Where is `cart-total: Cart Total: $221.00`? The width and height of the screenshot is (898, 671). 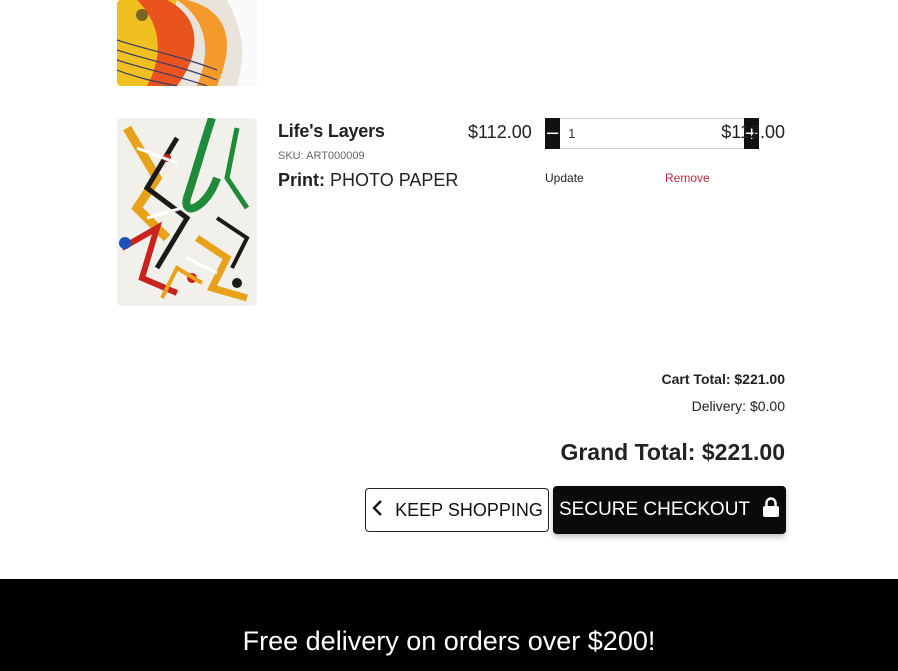
cart-total: Cart Total: $221.00 is located at coordinates (723, 379).